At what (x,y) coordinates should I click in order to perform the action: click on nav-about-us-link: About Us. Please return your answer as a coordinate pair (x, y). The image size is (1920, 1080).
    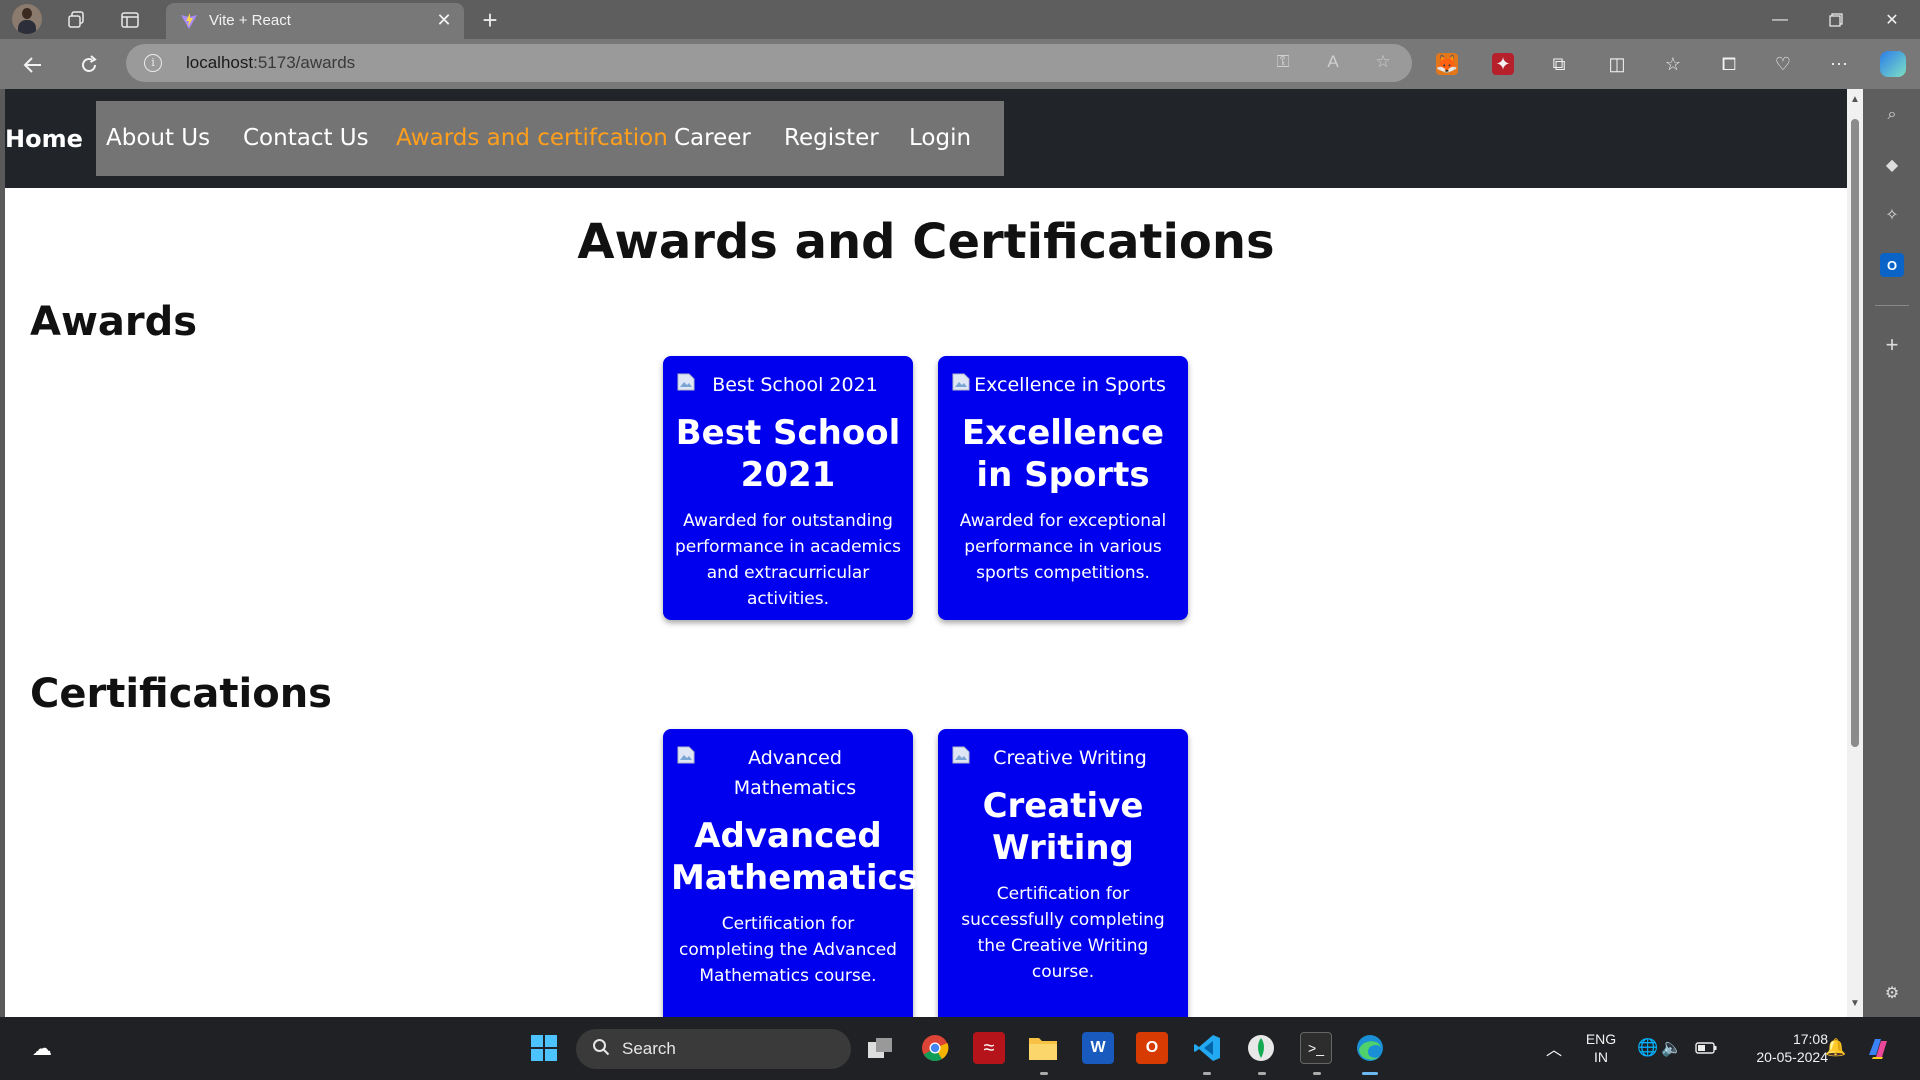
    Looking at the image, I should click on (158, 138).